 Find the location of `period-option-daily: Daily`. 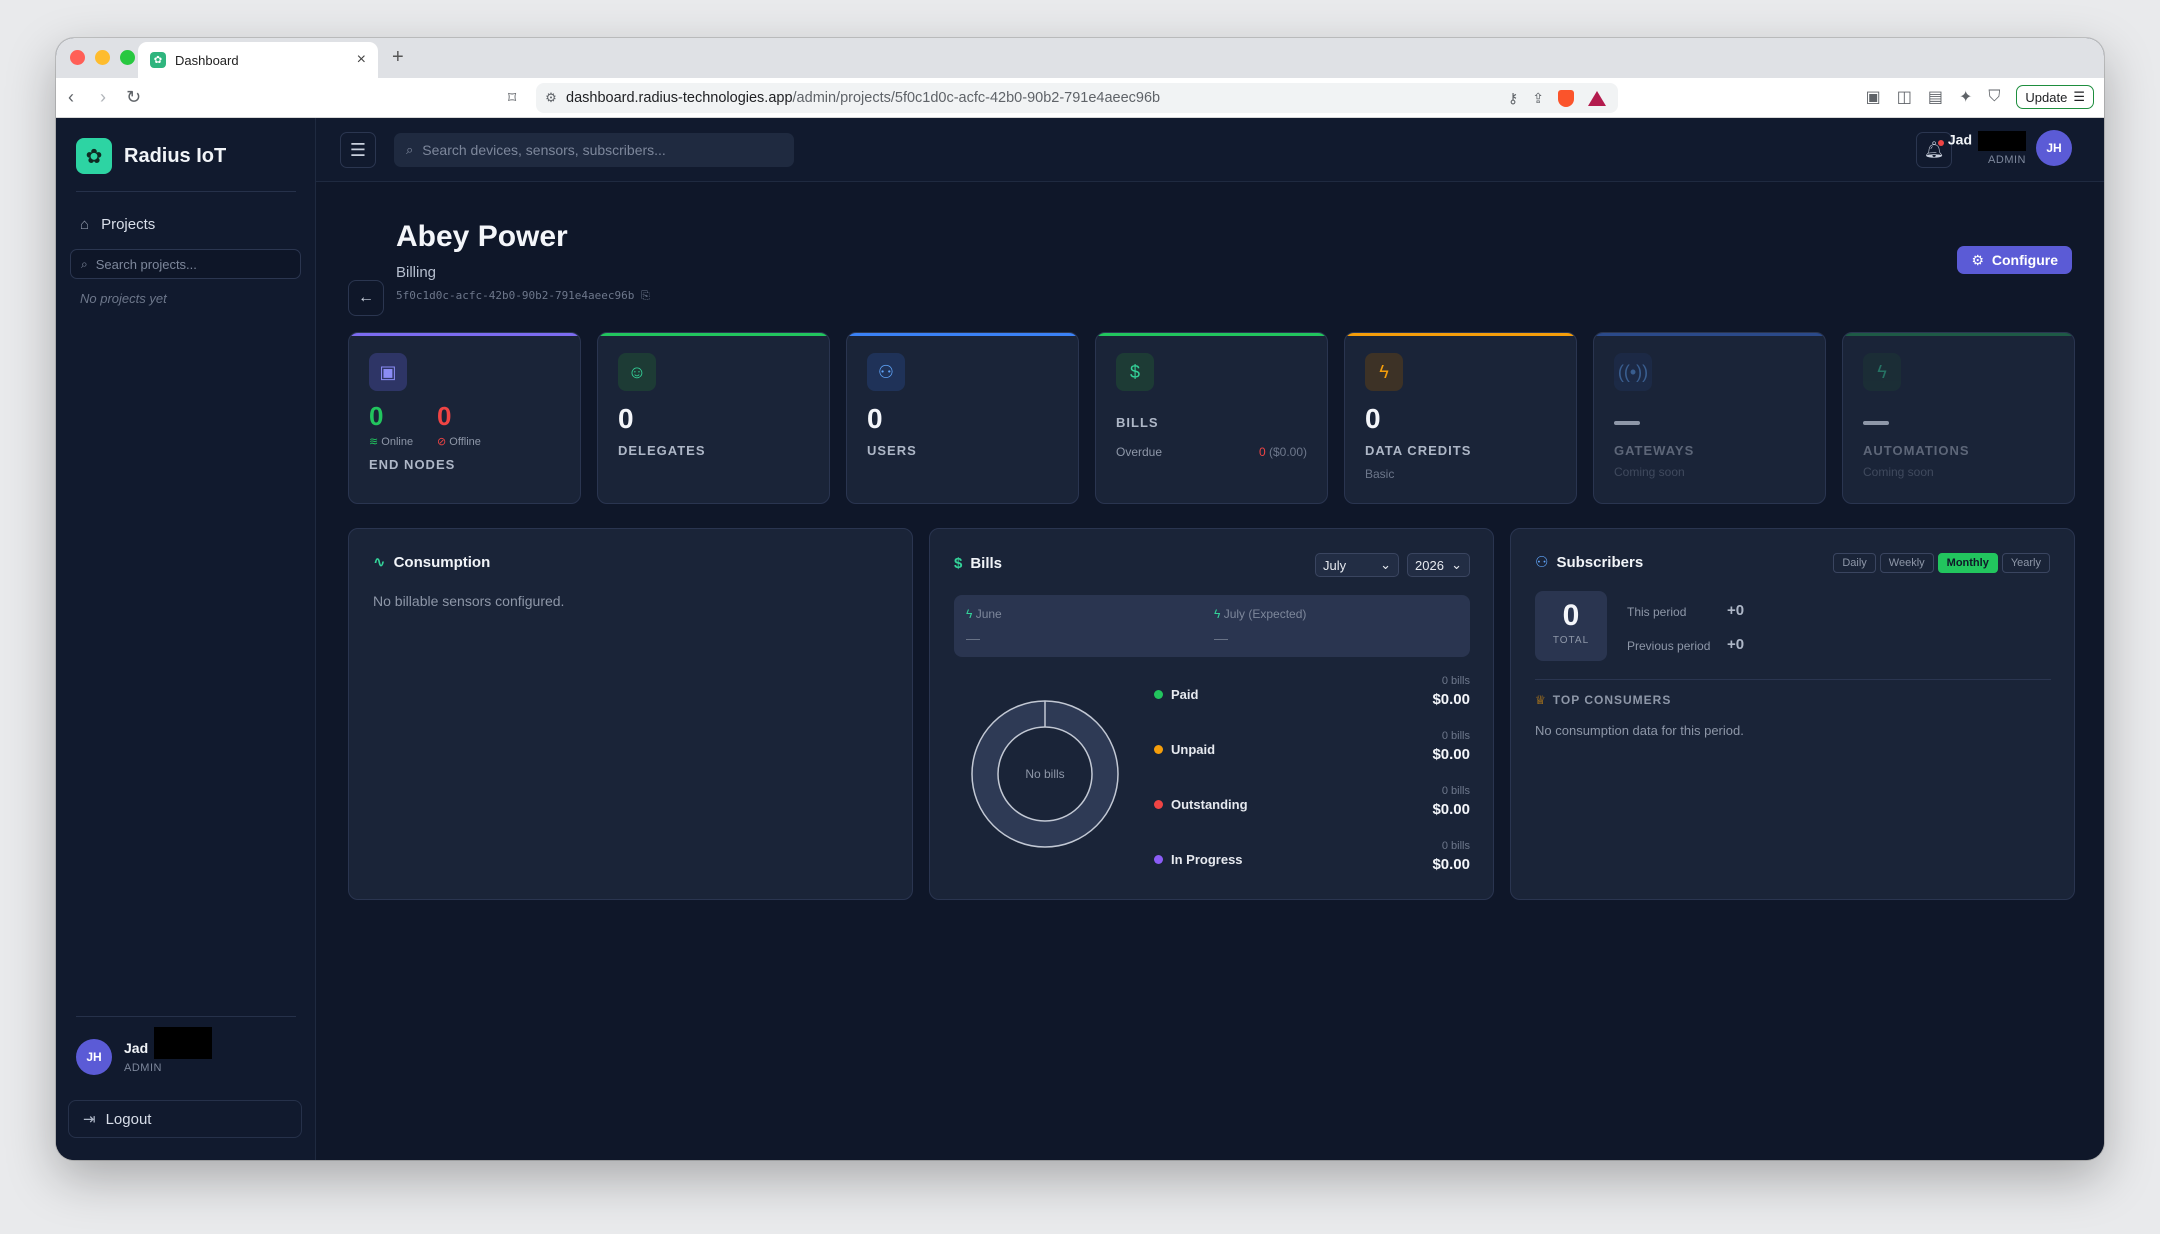

period-option-daily: Daily is located at coordinates (1854, 563).